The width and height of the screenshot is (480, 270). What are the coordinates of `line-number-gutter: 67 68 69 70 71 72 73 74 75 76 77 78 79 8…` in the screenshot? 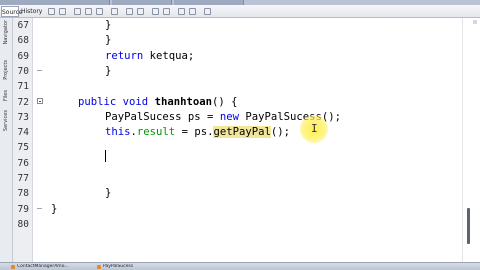 It's located at (23, 140).